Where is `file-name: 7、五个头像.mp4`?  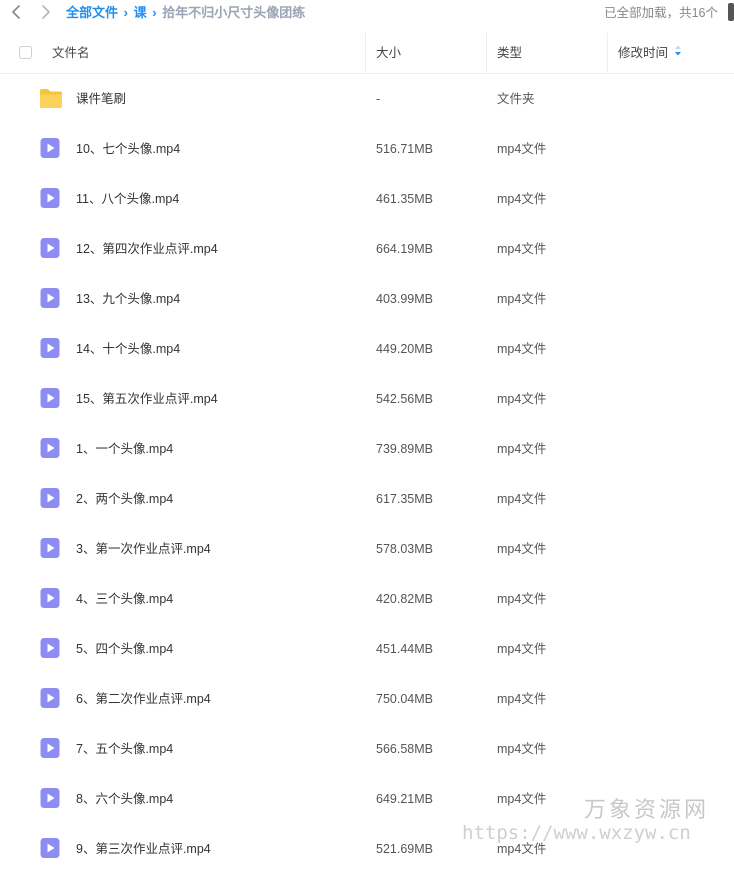
file-name: 7、五个头像.mp4 is located at coordinates (124, 749).